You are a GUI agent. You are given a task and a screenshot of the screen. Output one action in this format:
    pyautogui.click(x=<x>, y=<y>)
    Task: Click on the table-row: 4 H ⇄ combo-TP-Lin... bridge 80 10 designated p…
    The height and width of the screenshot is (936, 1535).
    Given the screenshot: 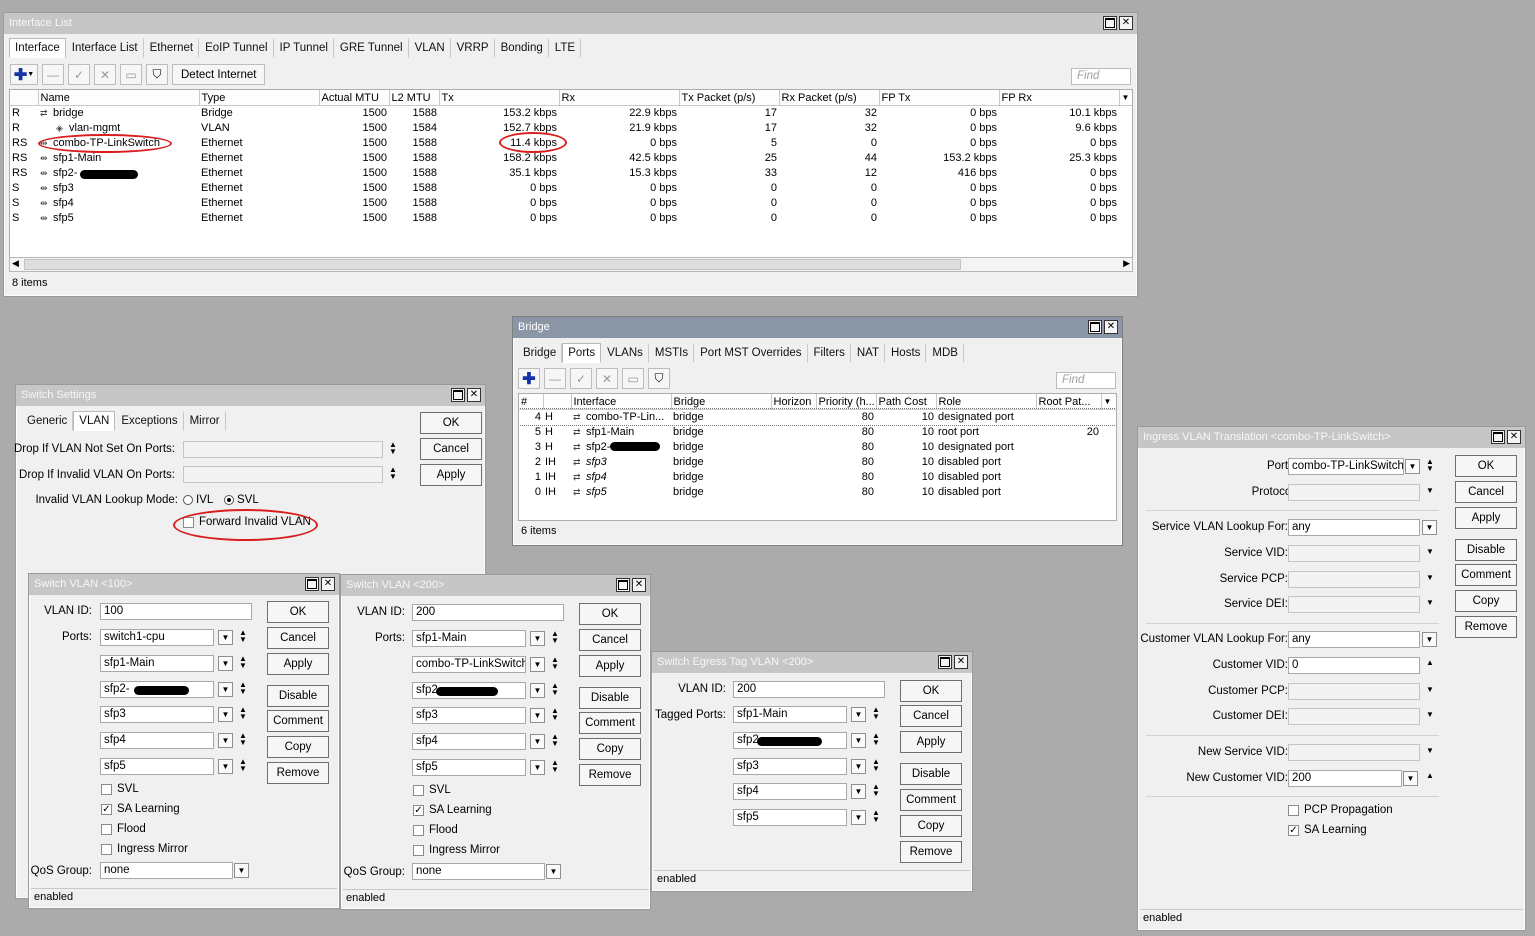 What is the action you would take?
    pyautogui.click(x=817, y=417)
    